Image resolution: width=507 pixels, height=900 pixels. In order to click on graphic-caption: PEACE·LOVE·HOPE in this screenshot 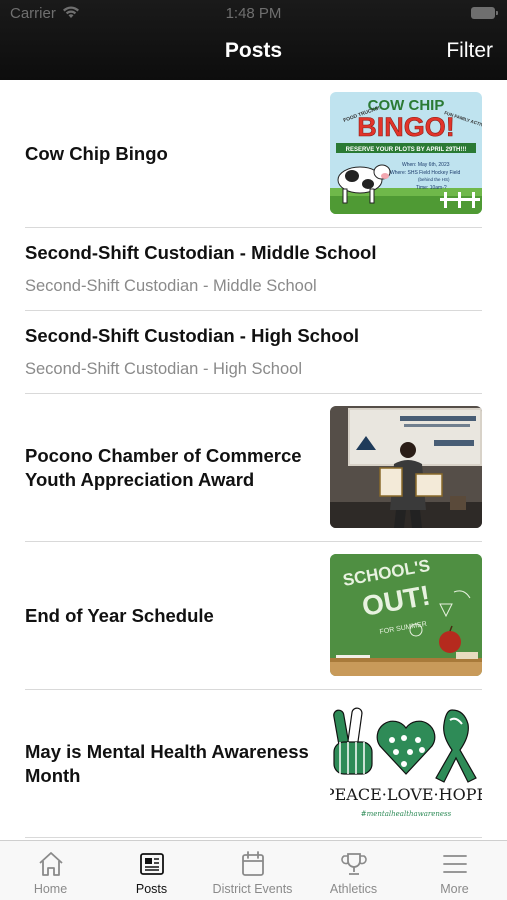, I will do `click(406, 794)`.